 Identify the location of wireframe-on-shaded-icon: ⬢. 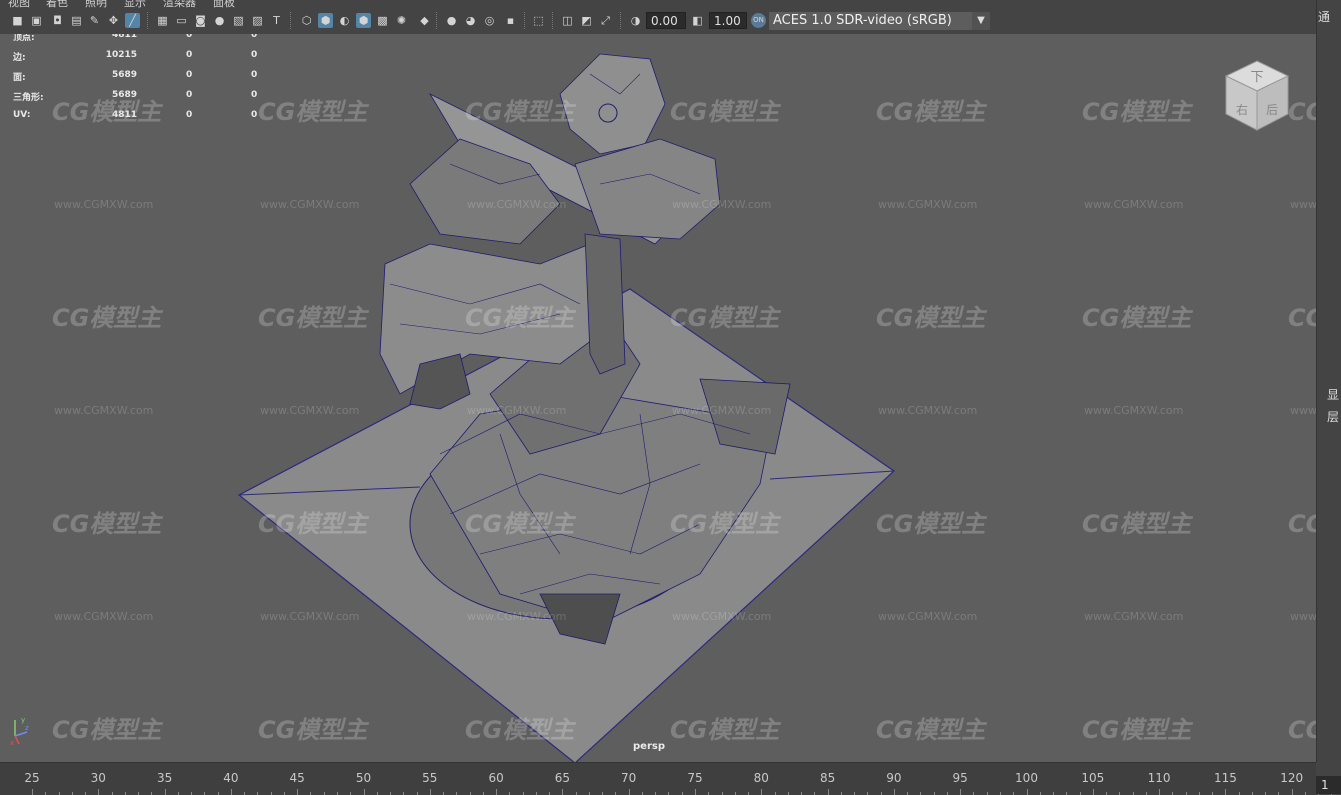
(363, 20).